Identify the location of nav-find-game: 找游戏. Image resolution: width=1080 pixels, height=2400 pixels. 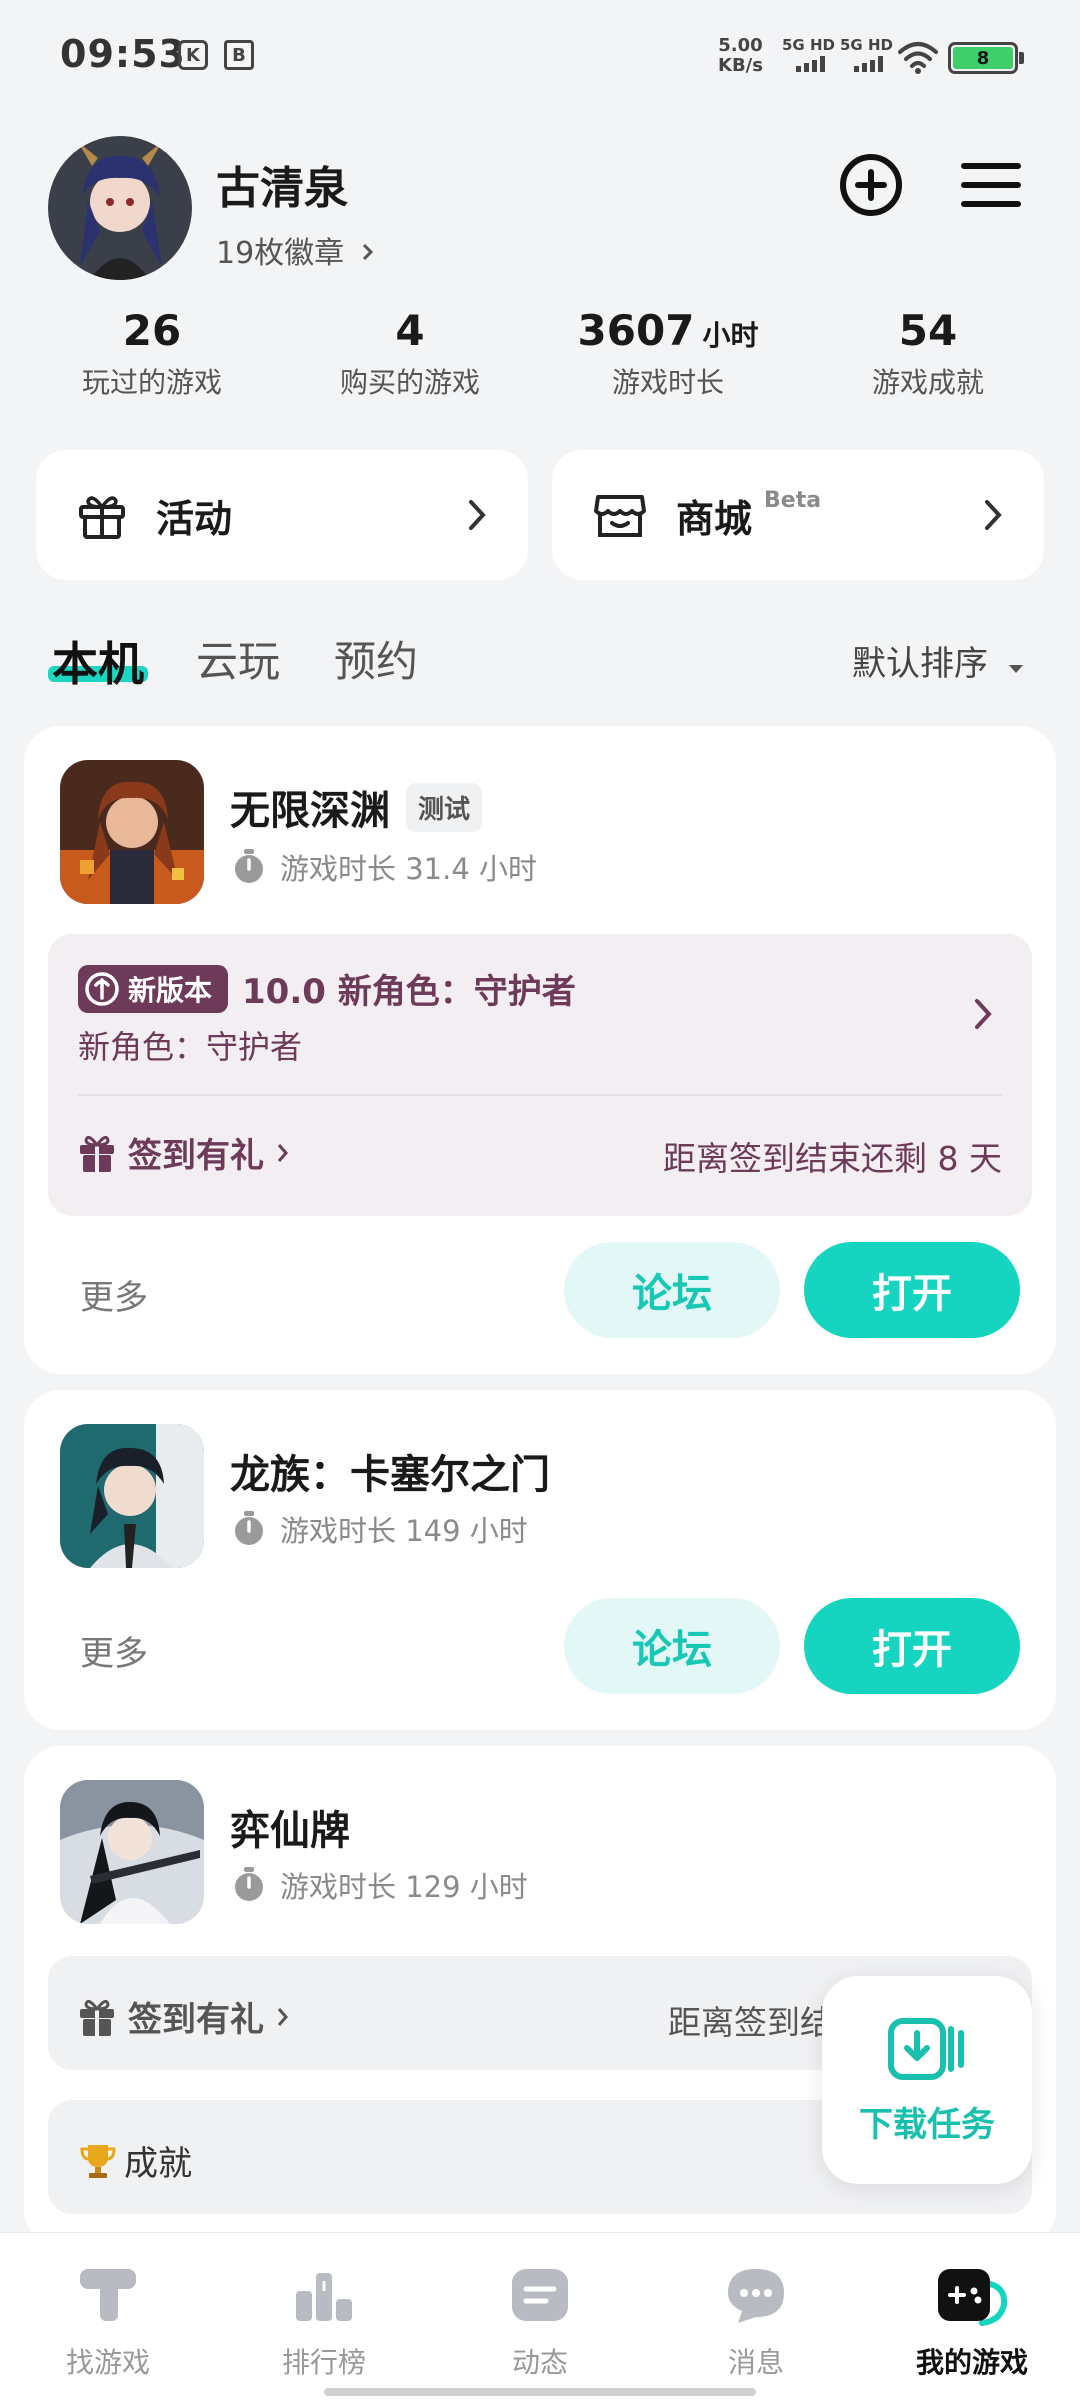
(108, 2316).